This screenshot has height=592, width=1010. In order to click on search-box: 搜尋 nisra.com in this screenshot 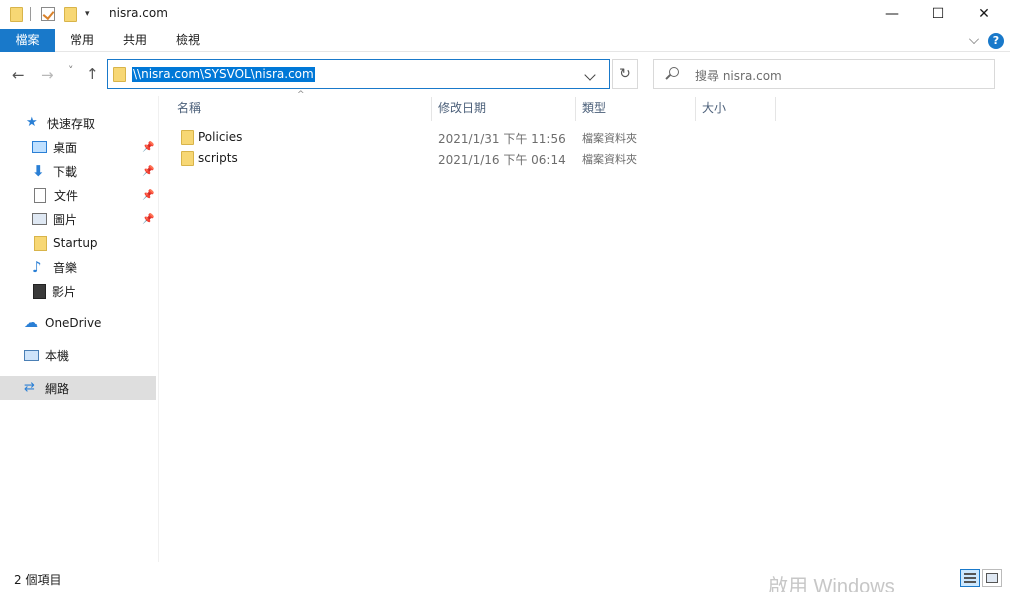, I will do `click(824, 74)`.